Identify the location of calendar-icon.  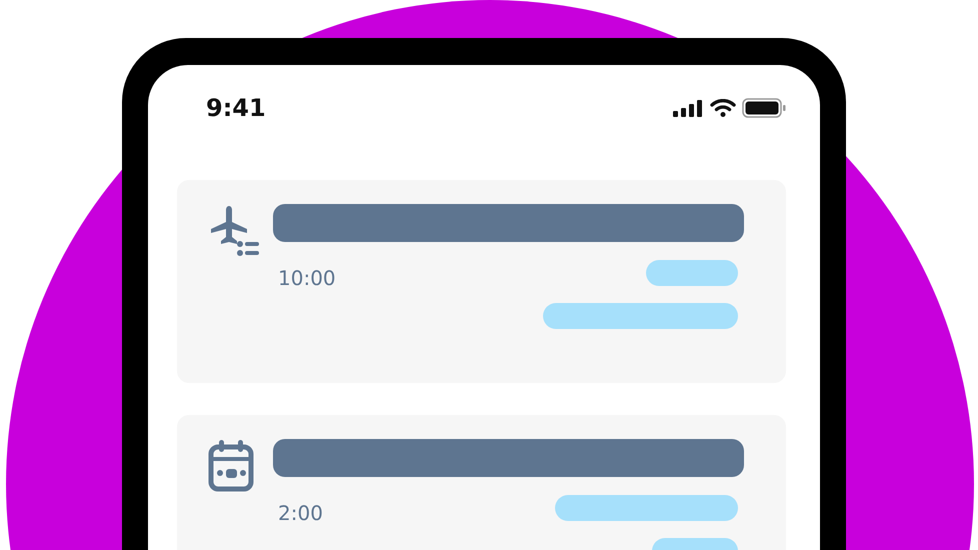
(231, 466).